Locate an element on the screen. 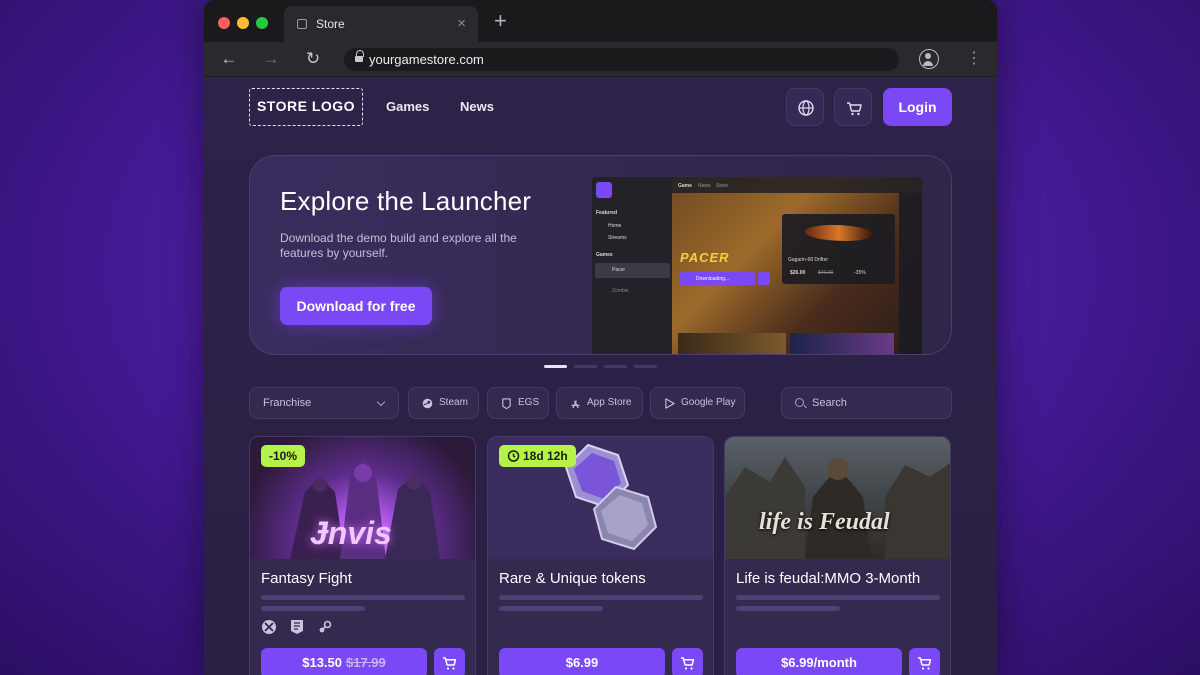 Image resolution: width=1200 pixels, height=675 pixels. price: $6.99 is located at coordinates (582, 662).